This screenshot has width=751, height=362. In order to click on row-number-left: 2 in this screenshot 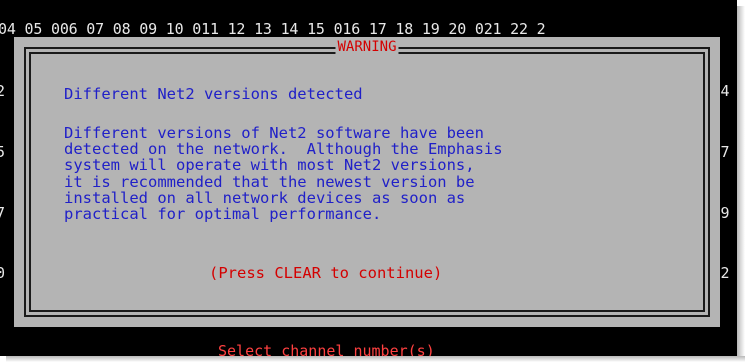, I will do `click(2, 91)`.